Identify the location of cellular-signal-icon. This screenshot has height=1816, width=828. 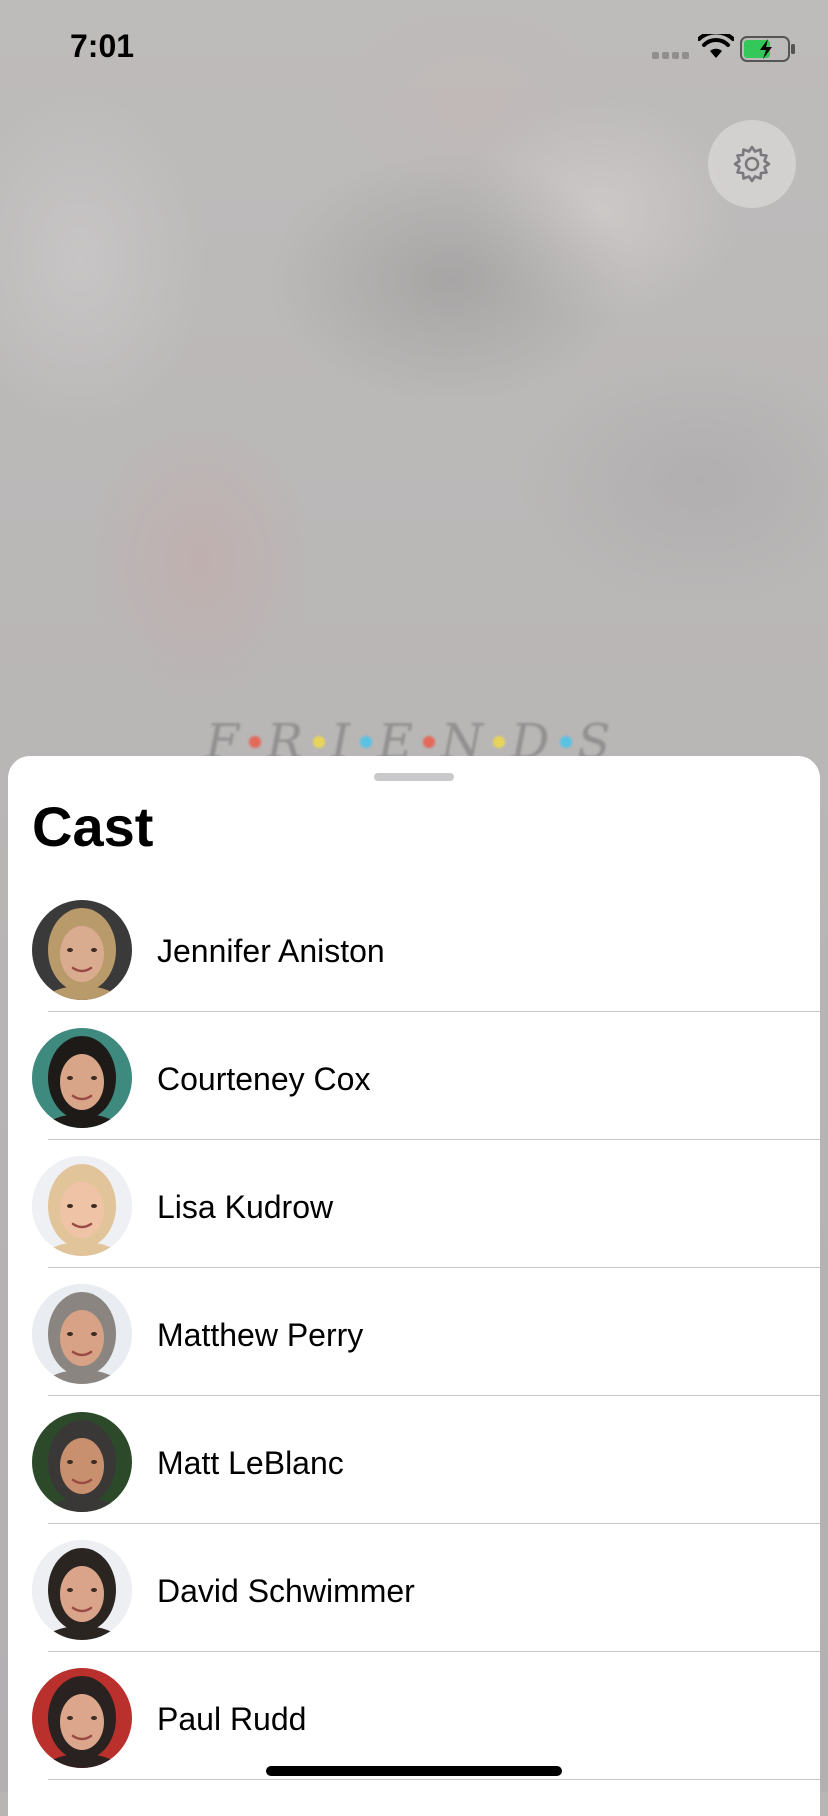
(670, 55).